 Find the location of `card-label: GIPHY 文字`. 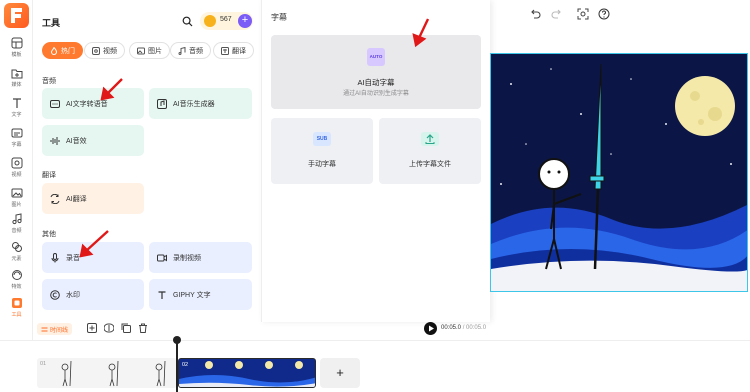

card-label: GIPHY 文字 is located at coordinates (192, 295).